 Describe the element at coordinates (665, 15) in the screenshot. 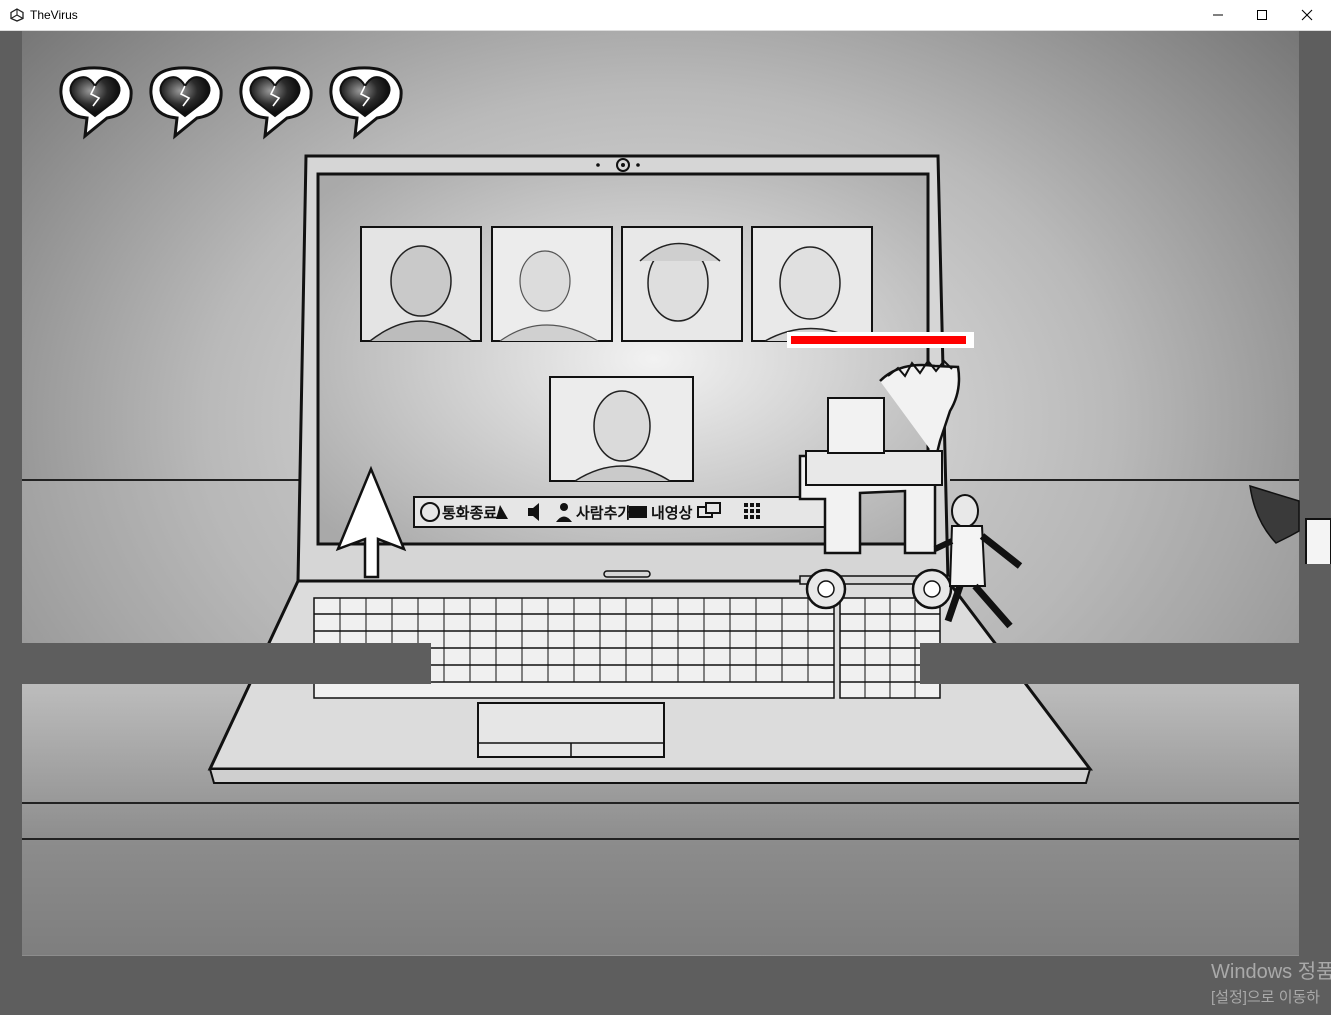

I see `window-titlebar: TheVirus` at that location.